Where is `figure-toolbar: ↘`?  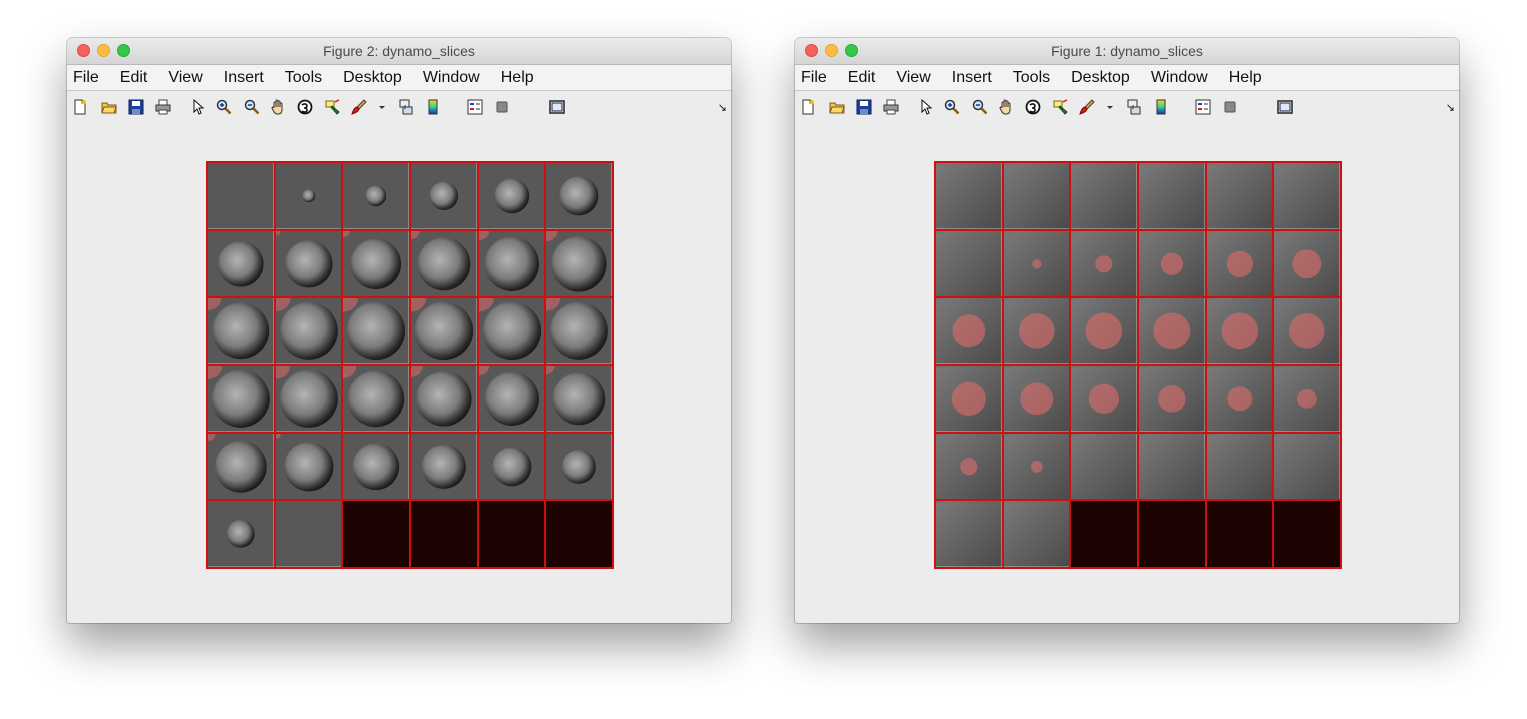 figure-toolbar: ↘ is located at coordinates (399, 107).